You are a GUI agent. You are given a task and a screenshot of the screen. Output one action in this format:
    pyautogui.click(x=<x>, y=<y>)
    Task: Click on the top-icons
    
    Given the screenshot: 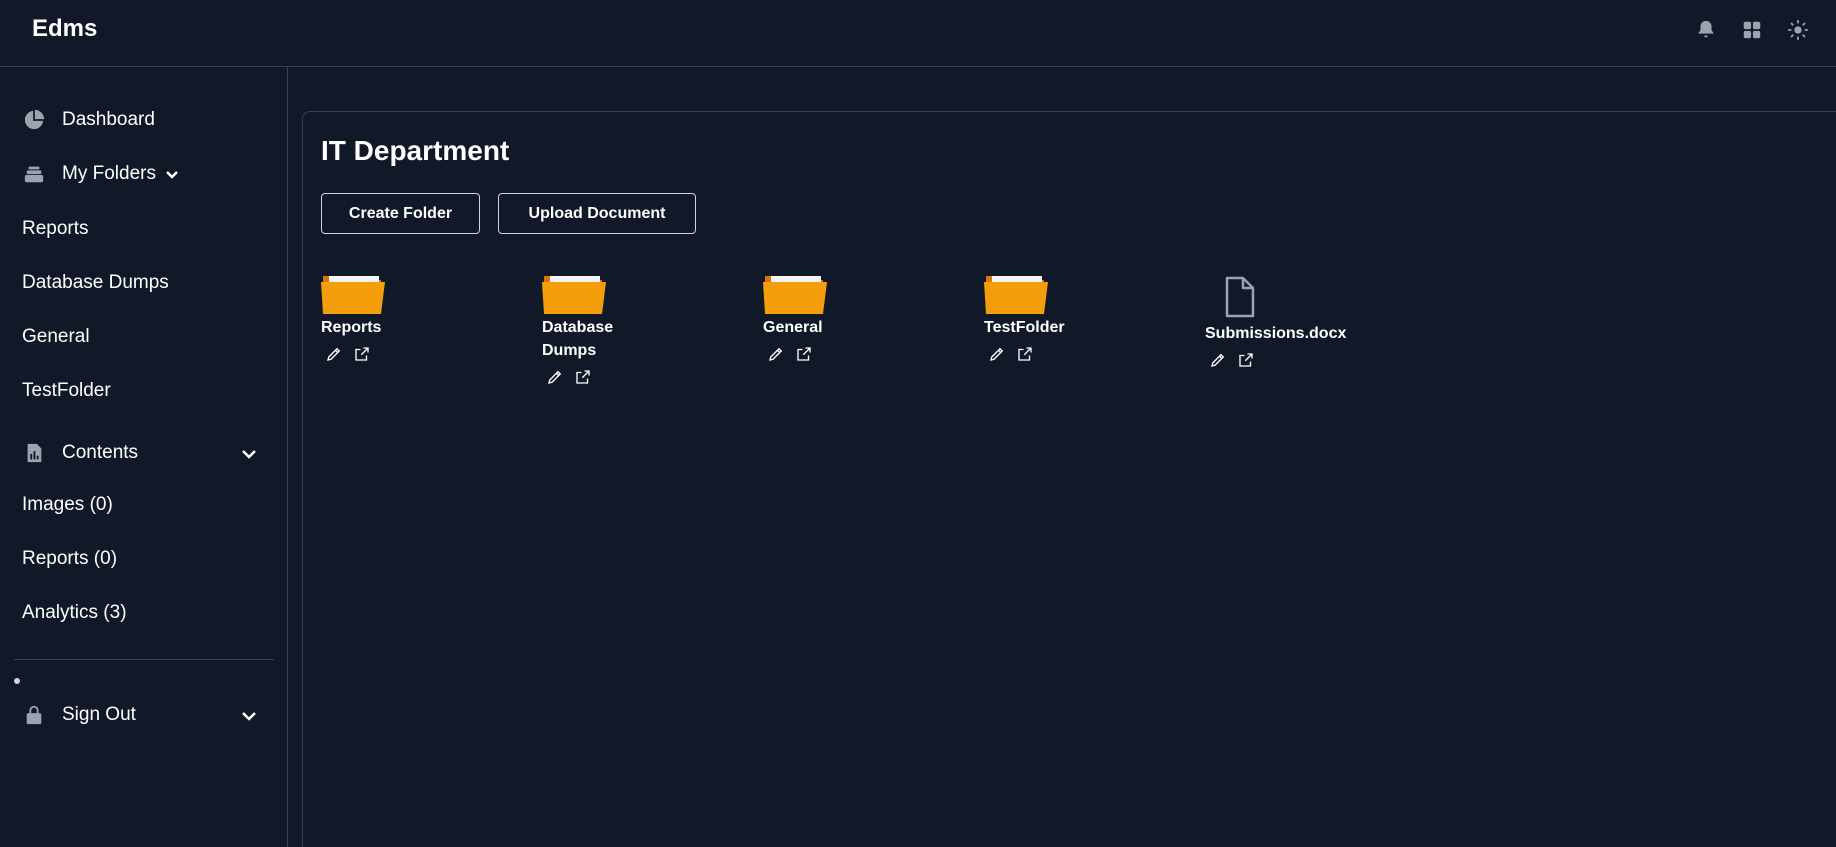 What is the action you would take?
    pyautogui.click(x=1752, y=30)
    